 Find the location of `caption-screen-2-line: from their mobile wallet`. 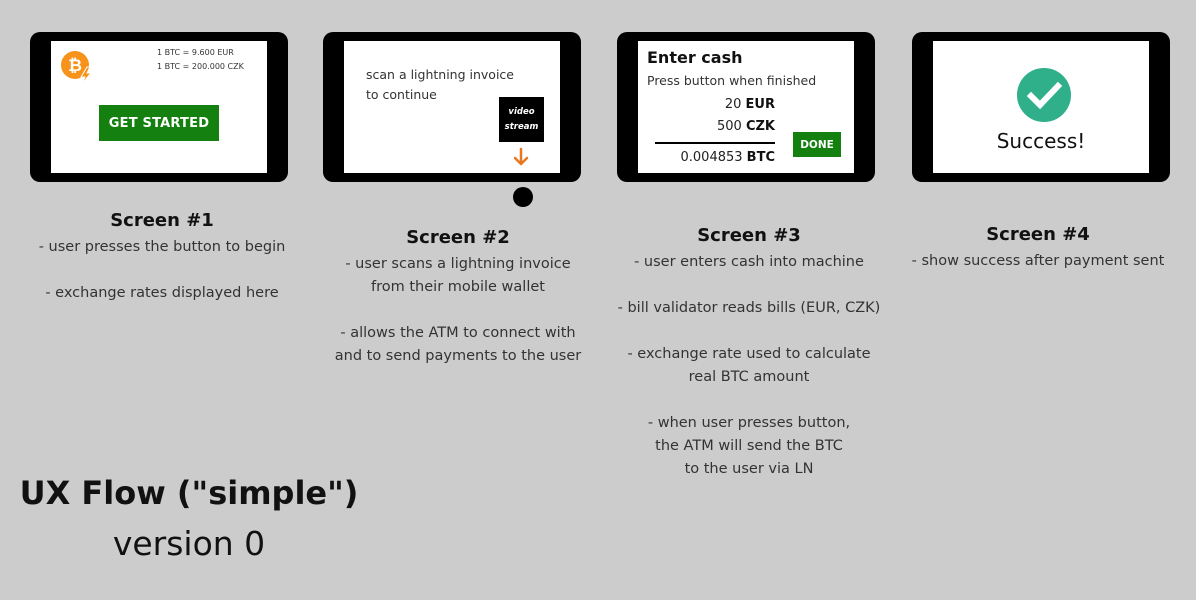

caption-screen-2-line: from their mobile wallet is located at coordinates (458, 287).